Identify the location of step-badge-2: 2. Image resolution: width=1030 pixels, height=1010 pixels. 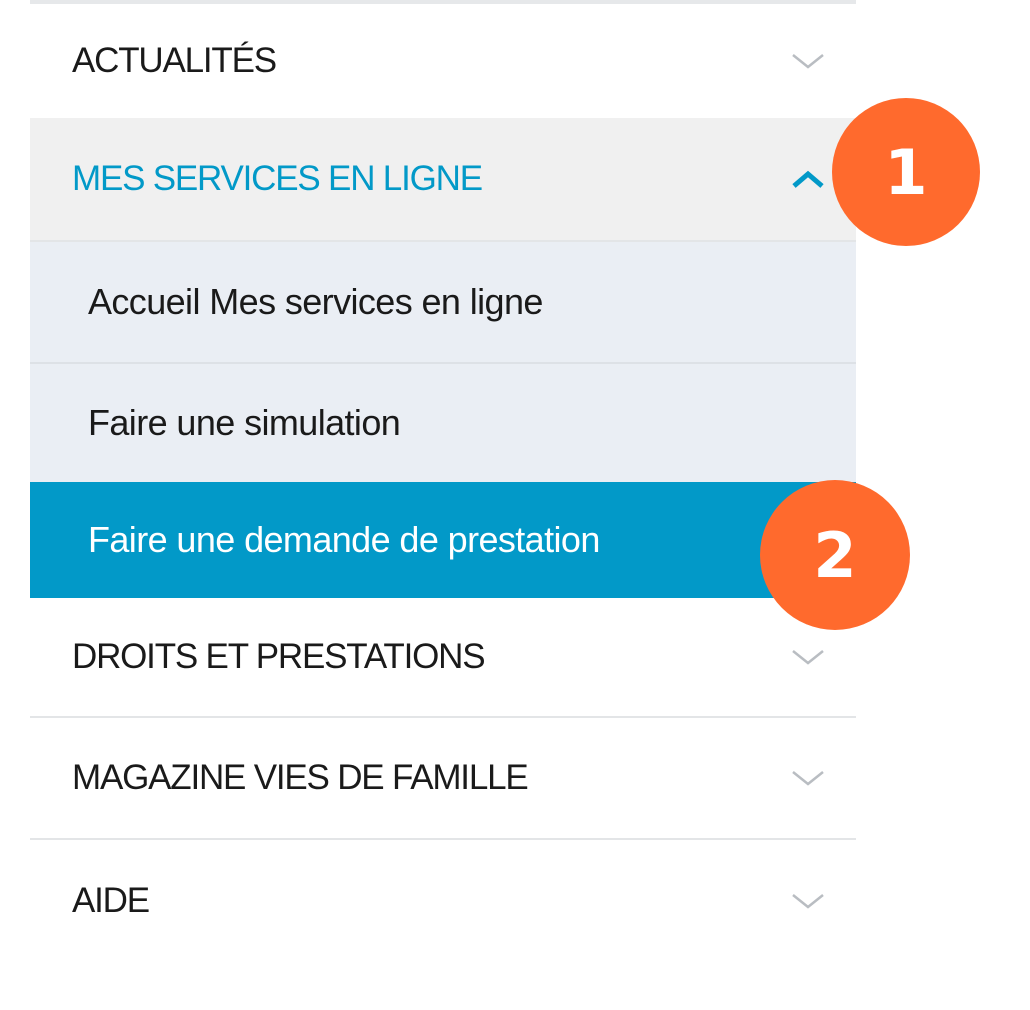
(835, 555).